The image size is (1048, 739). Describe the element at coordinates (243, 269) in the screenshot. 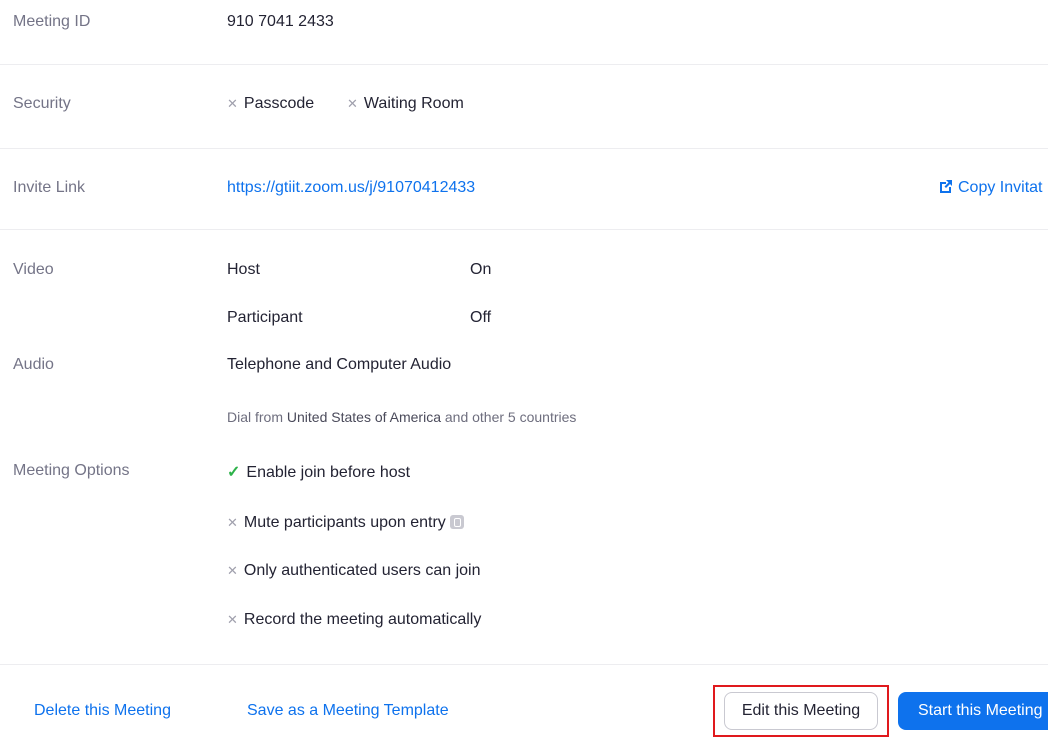

I see `video-host-label: Host` at that location.